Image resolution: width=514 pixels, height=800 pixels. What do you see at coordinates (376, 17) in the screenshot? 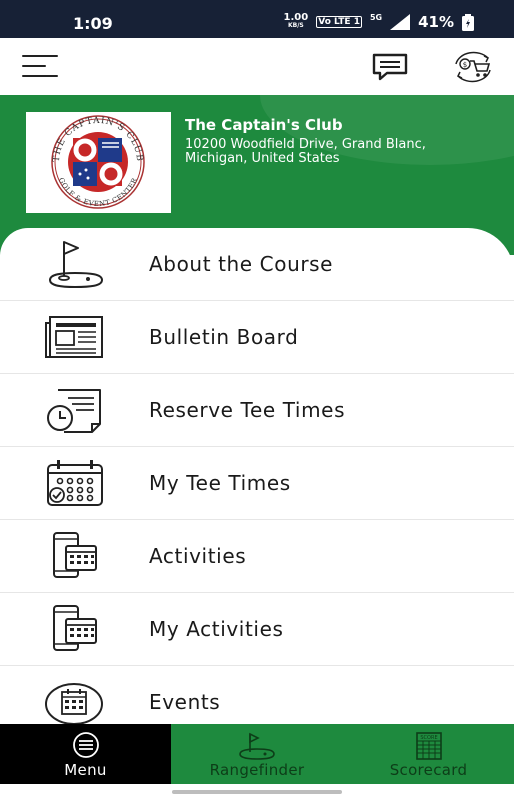
I see `network-type: 5G` at bounding box center [376, 17].